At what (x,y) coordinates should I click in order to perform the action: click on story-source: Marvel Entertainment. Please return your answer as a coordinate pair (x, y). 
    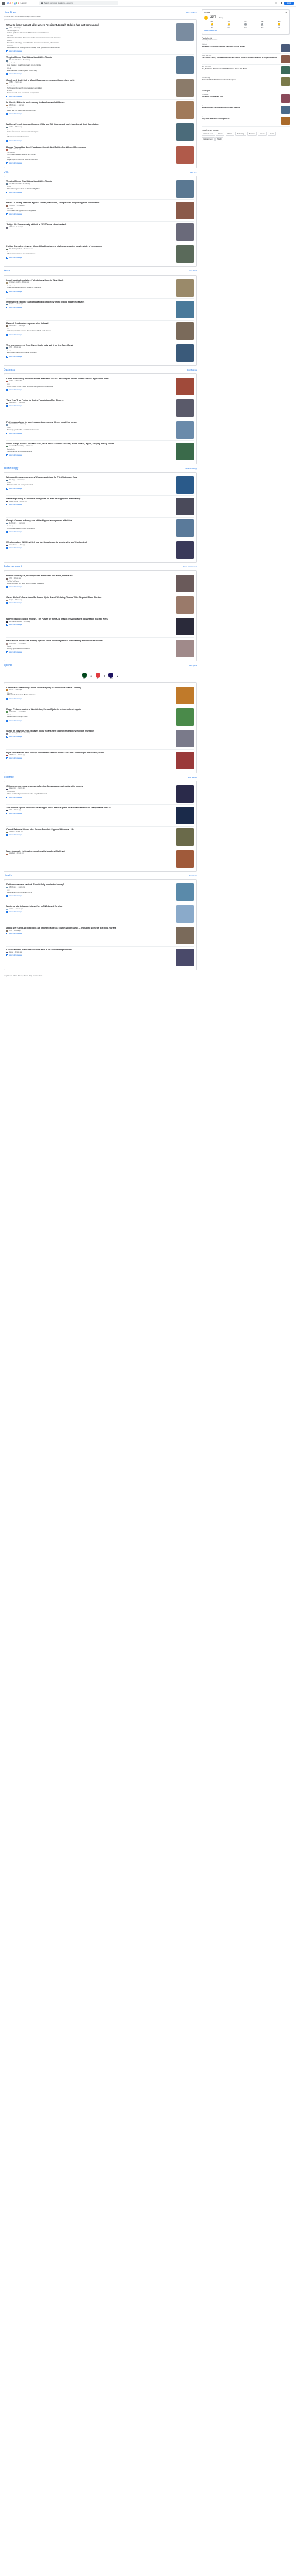
    Looking at the image, I should click on (15, 622).